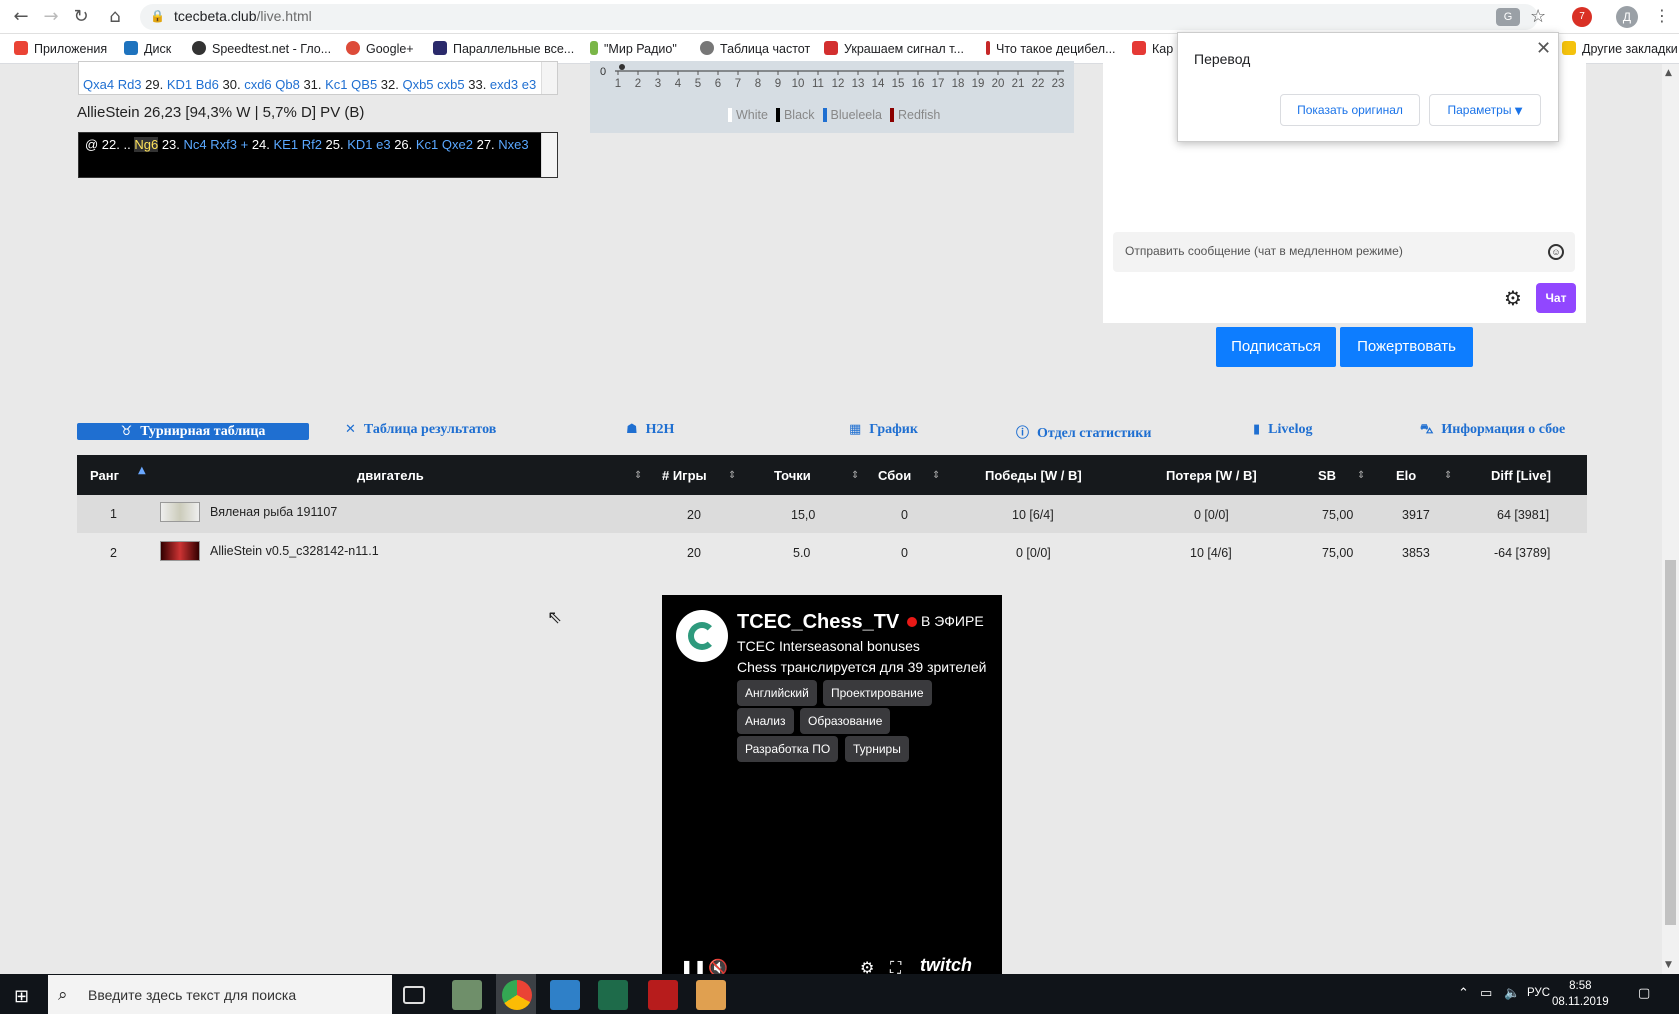 This screenshot has width=1679, height=1014. Describe the element at coordinates (684, 475) in the screenshot. I see `col-games: # Игры` at that location.